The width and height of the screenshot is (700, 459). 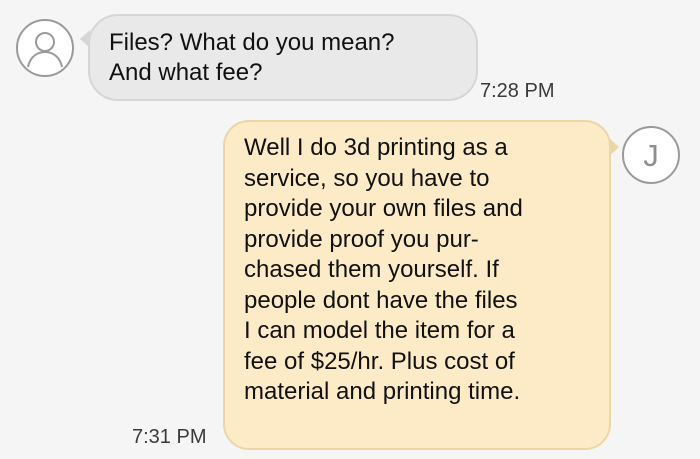 I want to click on outgoing-message-timestamp: 7:31 PM, so click(x=169, y=437).